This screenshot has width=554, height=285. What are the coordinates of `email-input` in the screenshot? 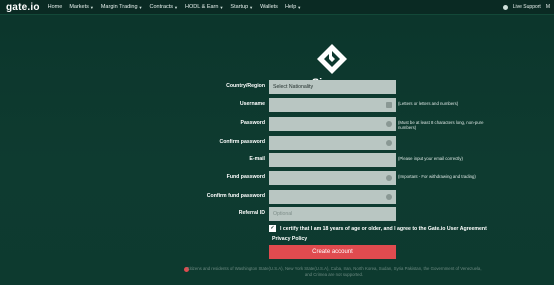 It's located at (332, 160).